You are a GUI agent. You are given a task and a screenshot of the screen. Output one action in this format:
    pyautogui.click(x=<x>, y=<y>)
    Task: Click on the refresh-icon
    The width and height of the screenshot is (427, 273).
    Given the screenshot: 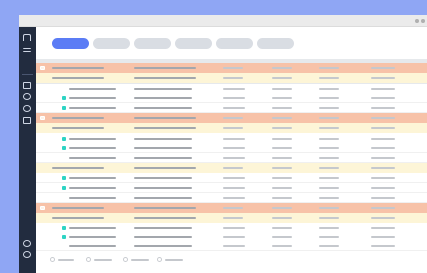 What is the action you would take?
    pyautogui.click(x=27, y=108)
    